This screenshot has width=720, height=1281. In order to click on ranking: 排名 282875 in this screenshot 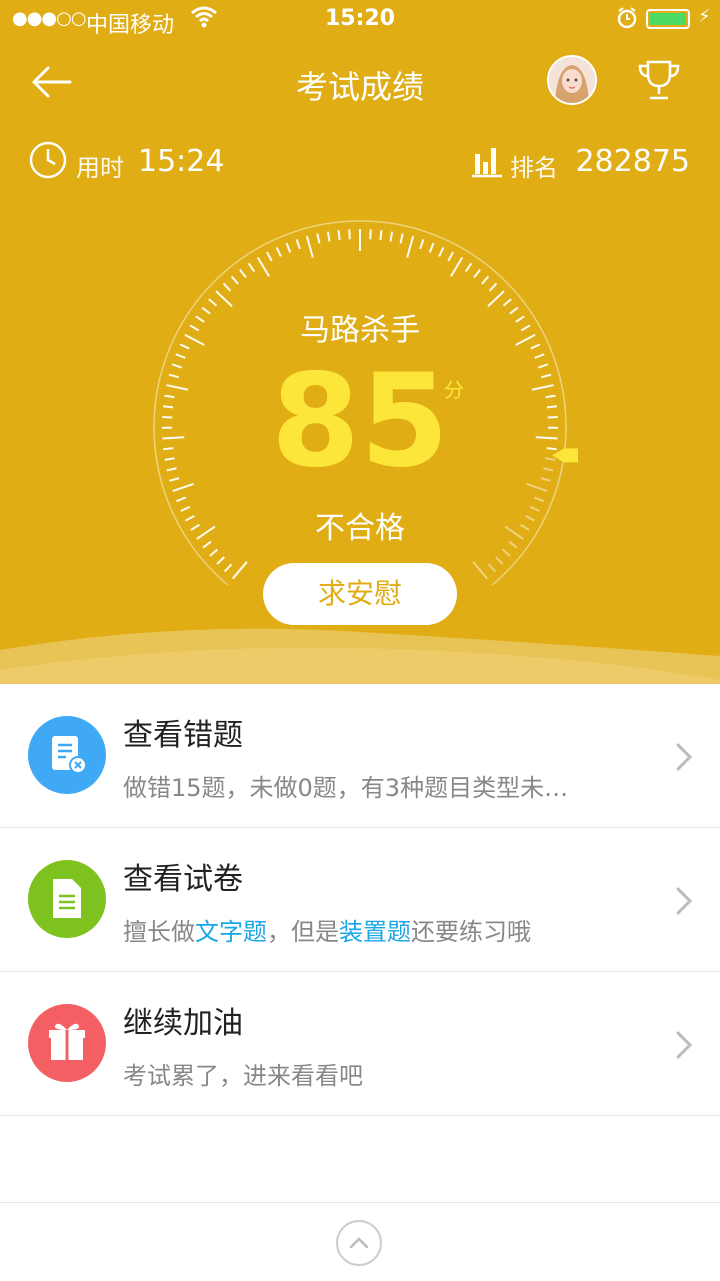, I will do `click(580, 161)`.